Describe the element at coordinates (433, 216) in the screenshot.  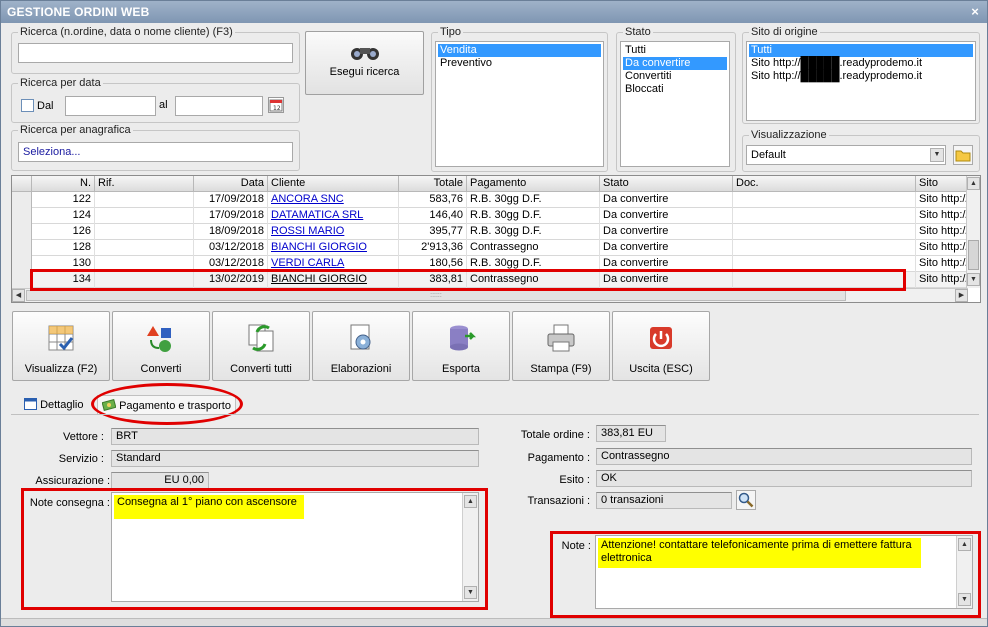
I see `cell-totale: 146,40` at that location.